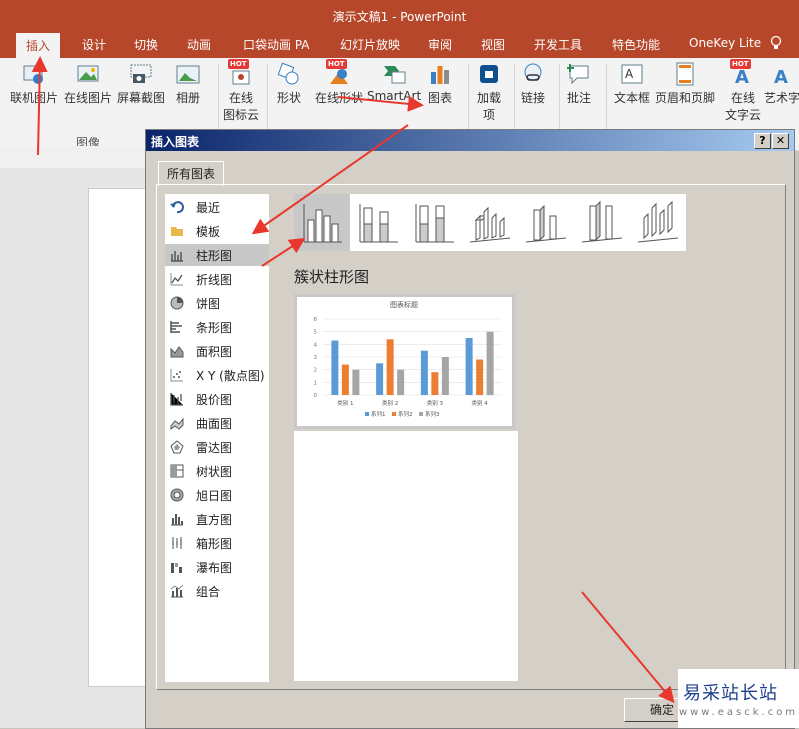 The width and height of the screenshot is (799, 729). What do you see at coordinates (330, 179) in the screenshot?
I see `arrow-to-column-category` at bounding box center [330, 179].